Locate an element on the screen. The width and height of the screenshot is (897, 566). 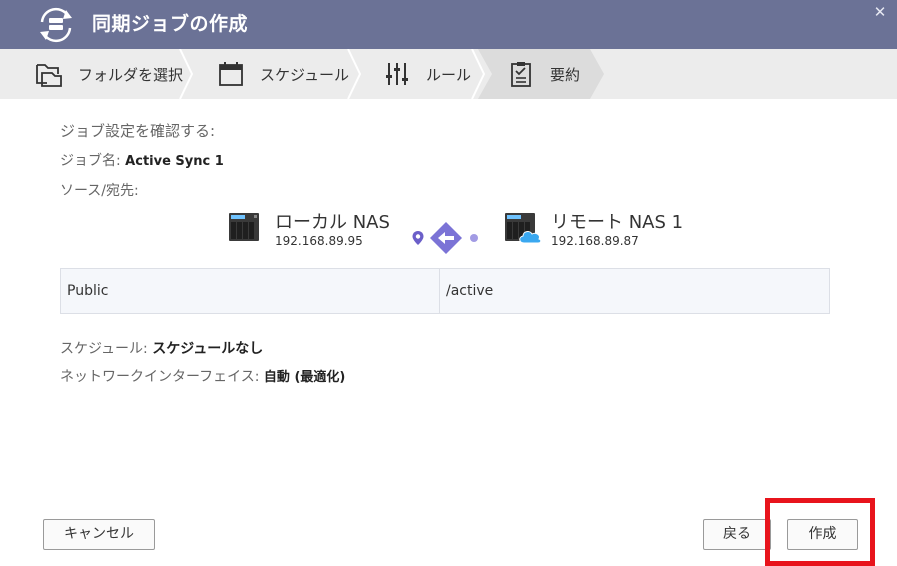
job-name-value: Active Sync 1 is located at coordinates (174, 161).